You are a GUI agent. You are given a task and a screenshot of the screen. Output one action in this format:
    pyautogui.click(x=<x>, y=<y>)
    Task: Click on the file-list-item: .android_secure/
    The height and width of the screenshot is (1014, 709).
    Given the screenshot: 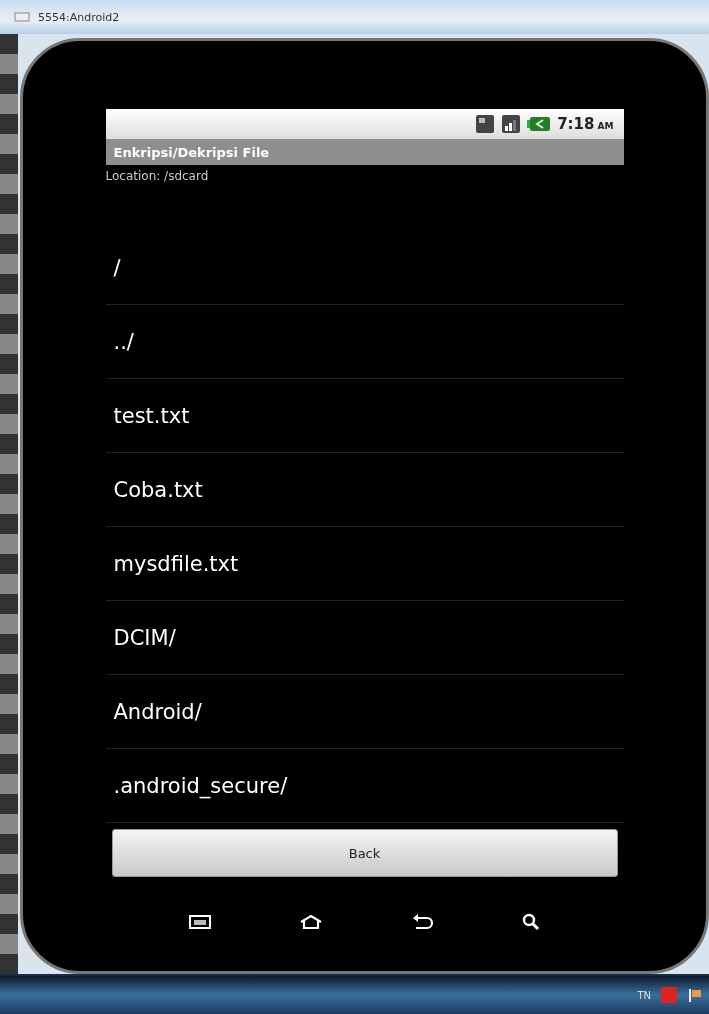 What is the action you would take?
    pyautogui.click(x=200, y=785)
    